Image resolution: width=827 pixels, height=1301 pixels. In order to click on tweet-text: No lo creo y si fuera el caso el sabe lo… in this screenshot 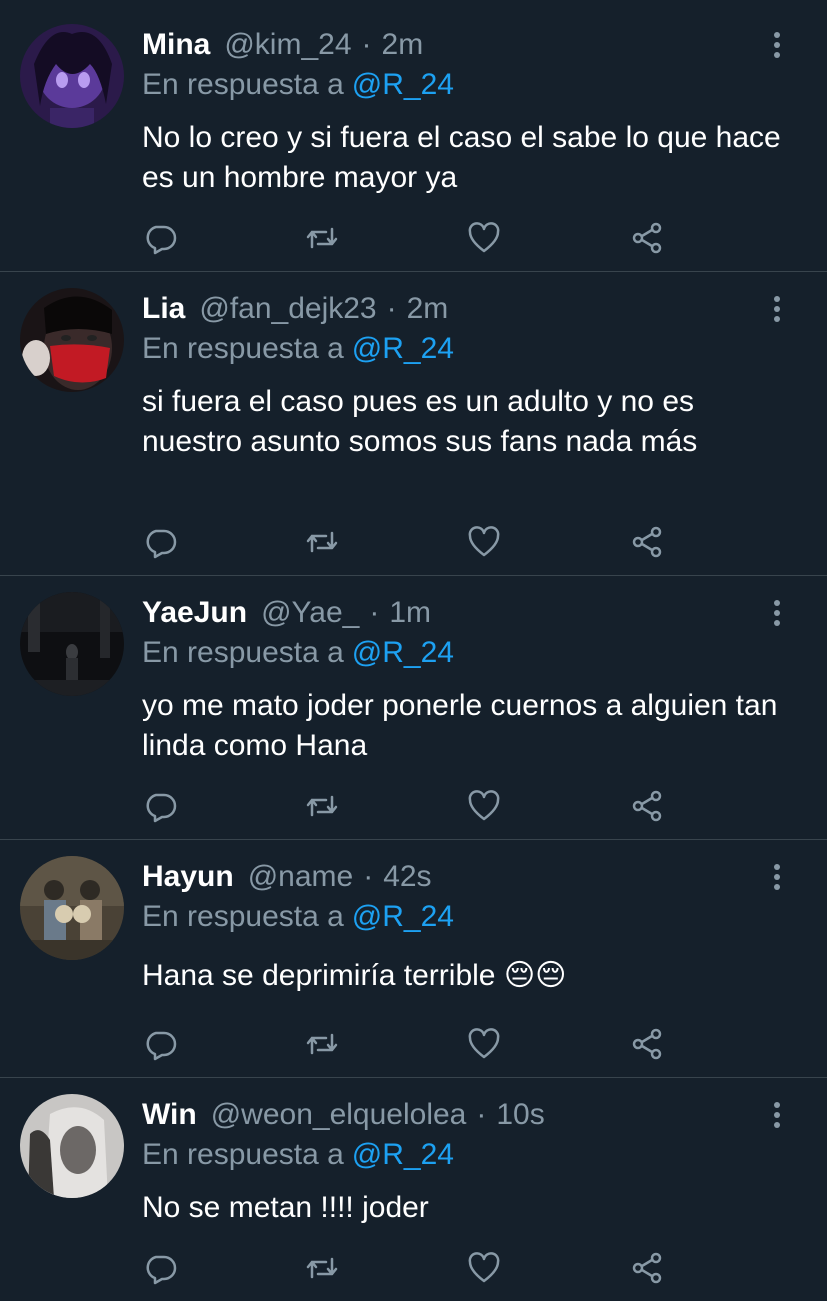, I will do `click(461, 157)`.